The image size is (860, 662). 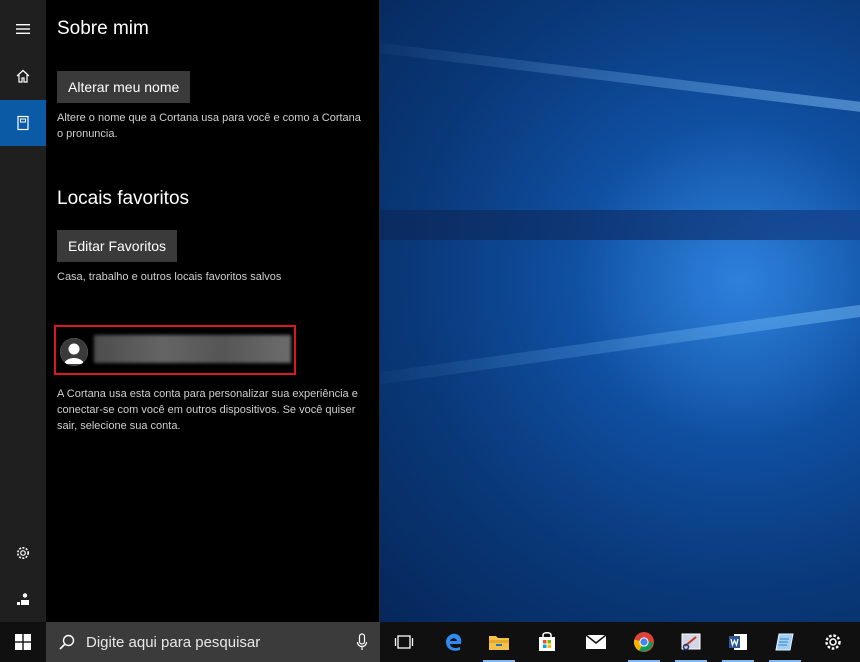 I want to click on settings-button, so click(x=23, y=553).